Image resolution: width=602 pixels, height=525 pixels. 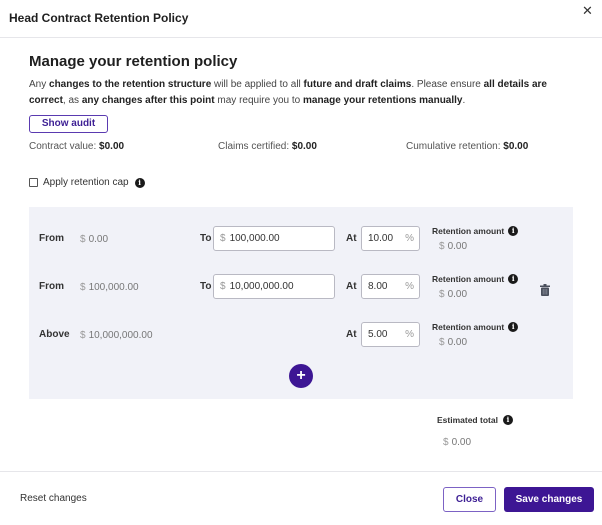 I want to click on cumulative-retention-stat: Cumulative retention: $0.00, so click(x=467, y=146).